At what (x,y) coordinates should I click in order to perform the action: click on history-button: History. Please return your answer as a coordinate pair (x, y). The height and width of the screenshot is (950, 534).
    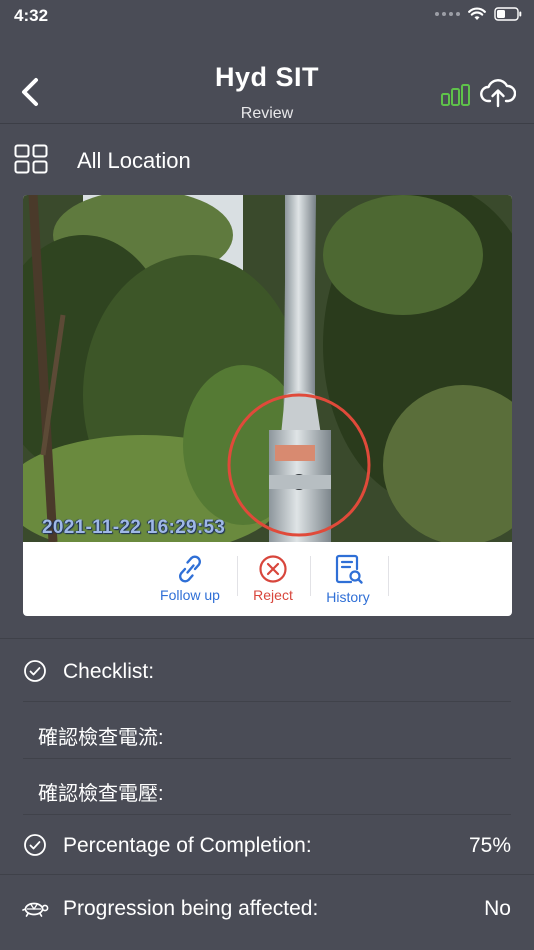
    Looking at the image, I should click on (348, 579).